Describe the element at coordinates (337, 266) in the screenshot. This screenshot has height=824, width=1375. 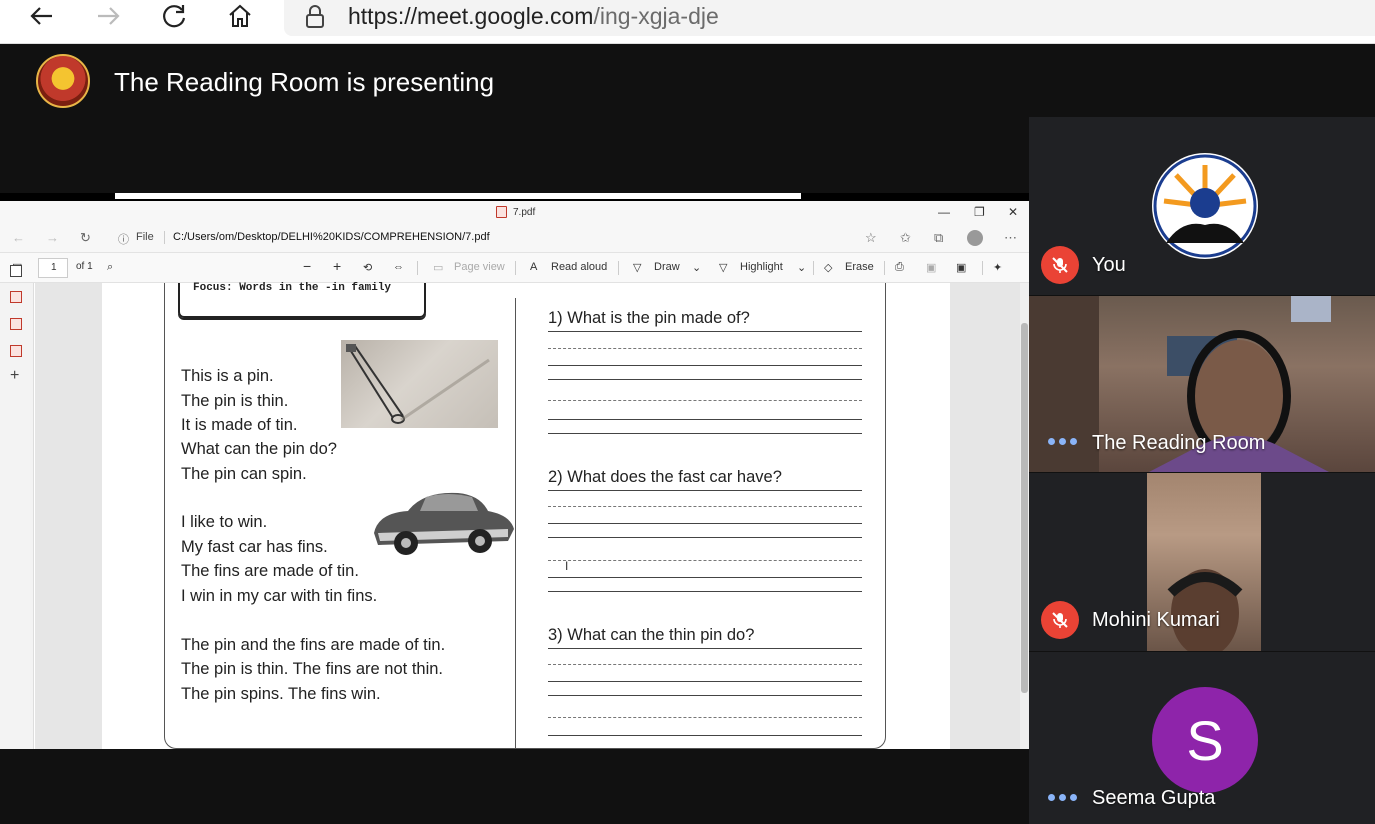
I see `zoom-in-icon: +` at that location.